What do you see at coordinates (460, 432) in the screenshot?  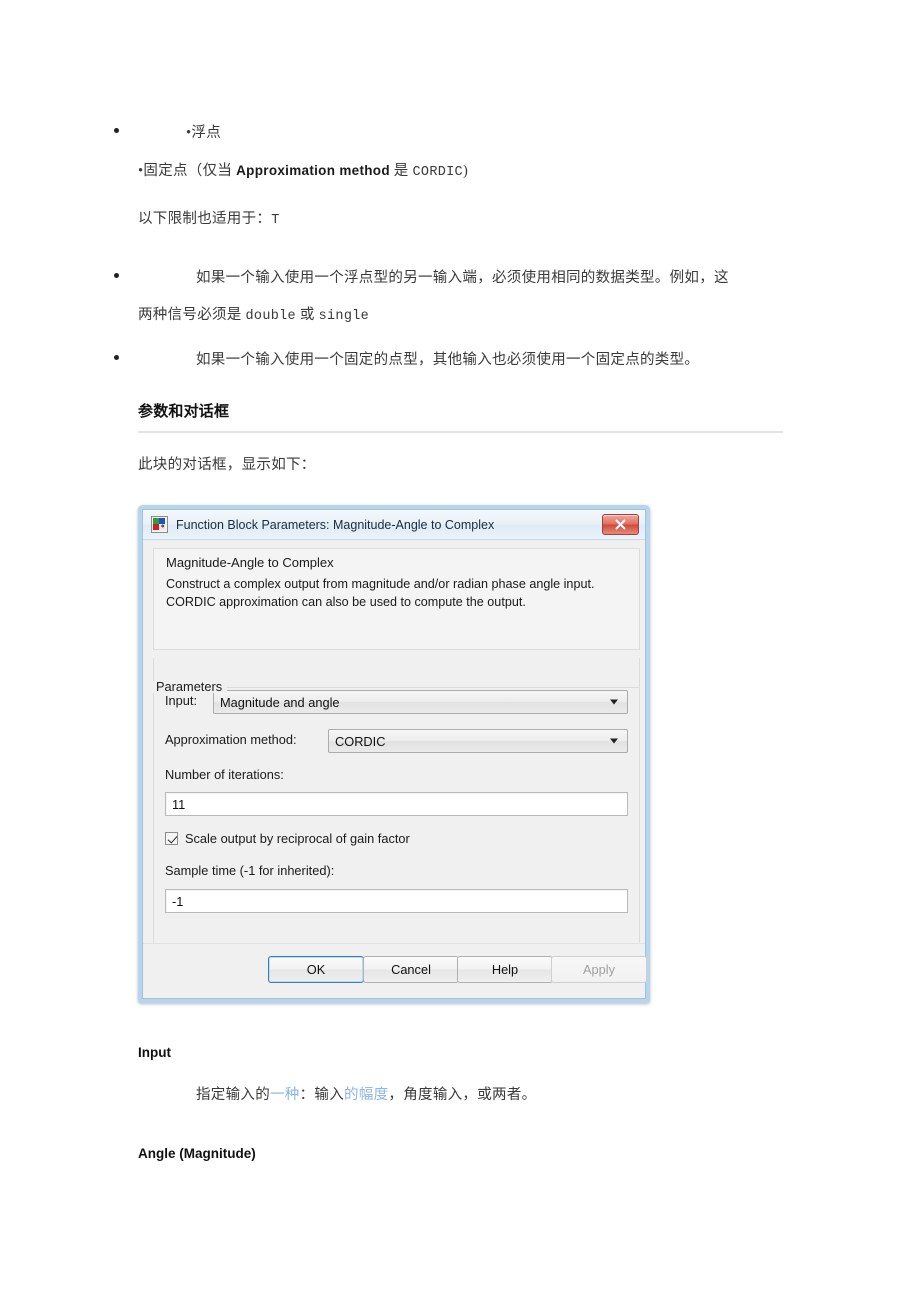 I see `heading-divider` at bounding box center [460, 432].